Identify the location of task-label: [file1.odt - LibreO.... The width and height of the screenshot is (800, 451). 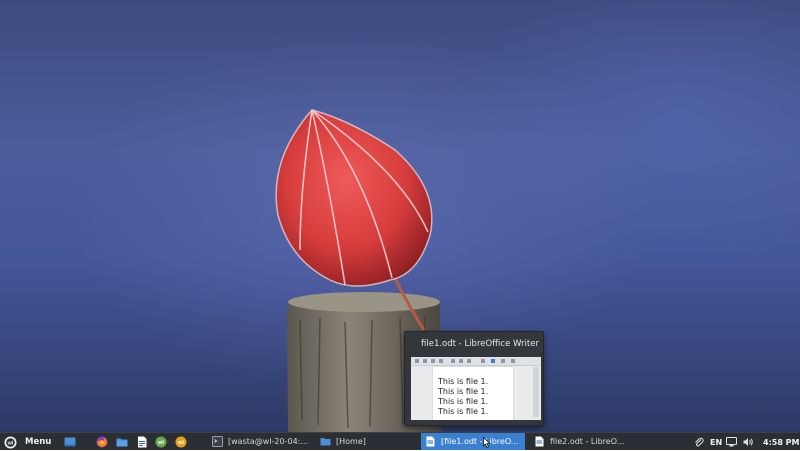
(480, 441).